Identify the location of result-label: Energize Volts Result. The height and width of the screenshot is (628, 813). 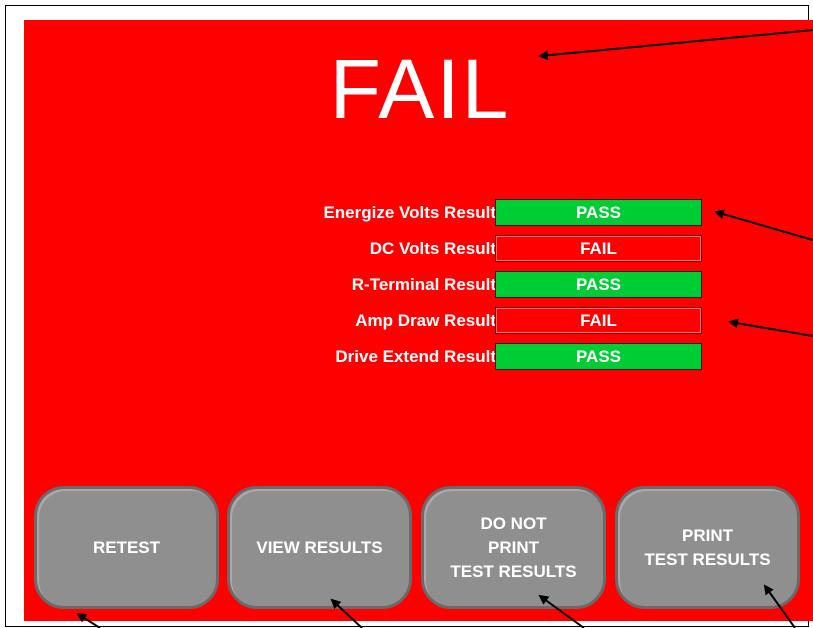
(409, 212).